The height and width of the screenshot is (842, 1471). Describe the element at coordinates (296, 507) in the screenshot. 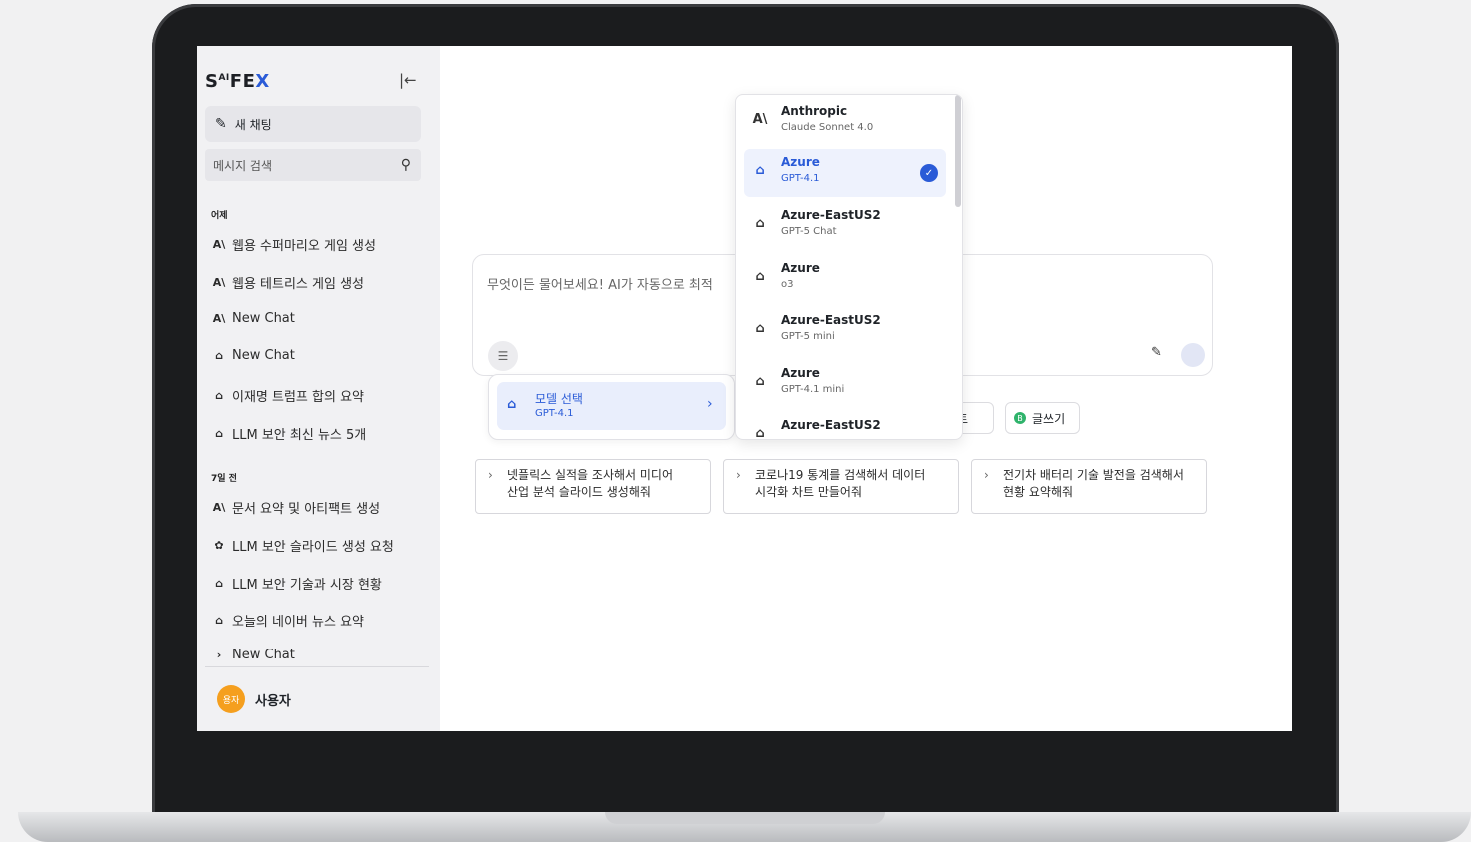

I see `chat-history-item: A\ 문서 요약 및 아티팩트 생성` at that location.